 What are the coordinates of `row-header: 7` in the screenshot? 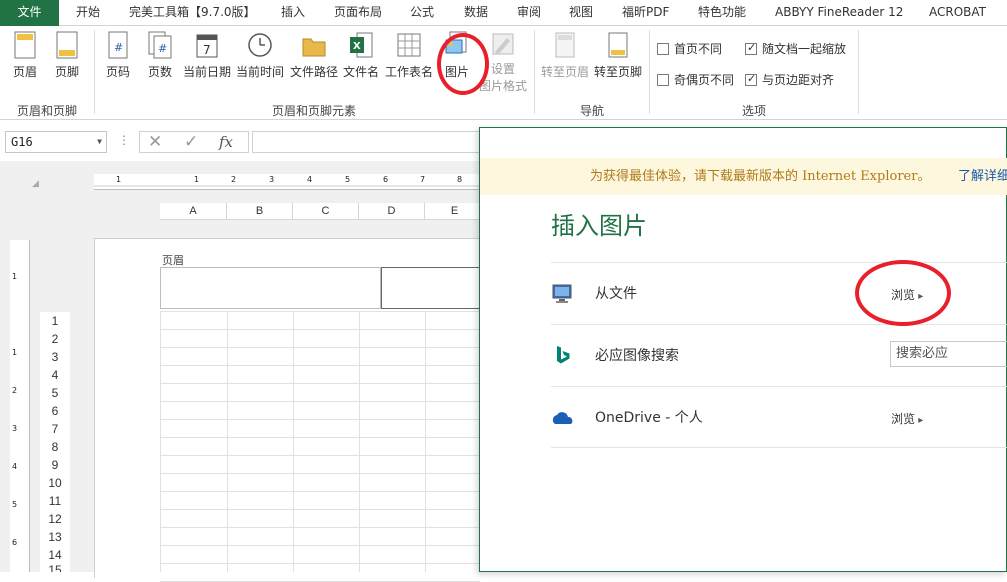 It's located at (55, 429).